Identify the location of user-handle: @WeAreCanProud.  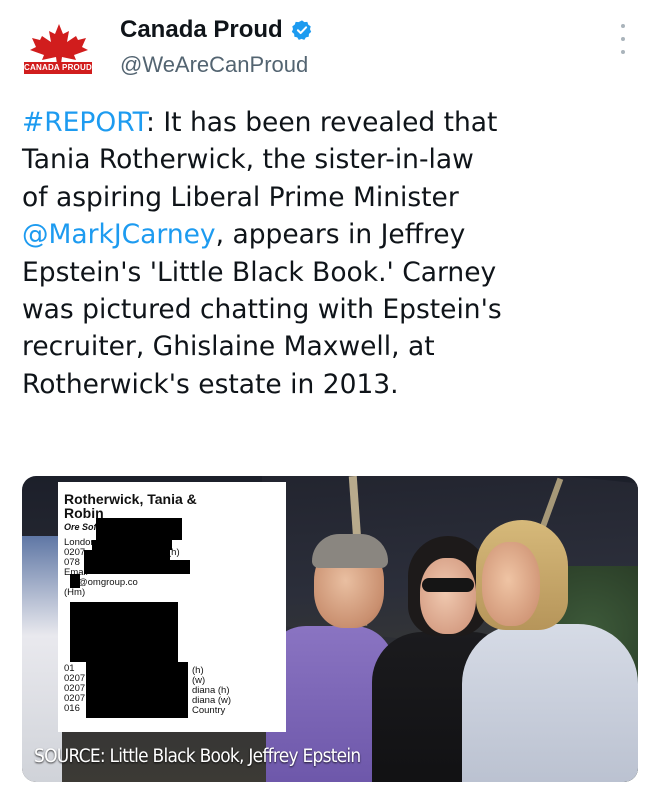
(214, 65).